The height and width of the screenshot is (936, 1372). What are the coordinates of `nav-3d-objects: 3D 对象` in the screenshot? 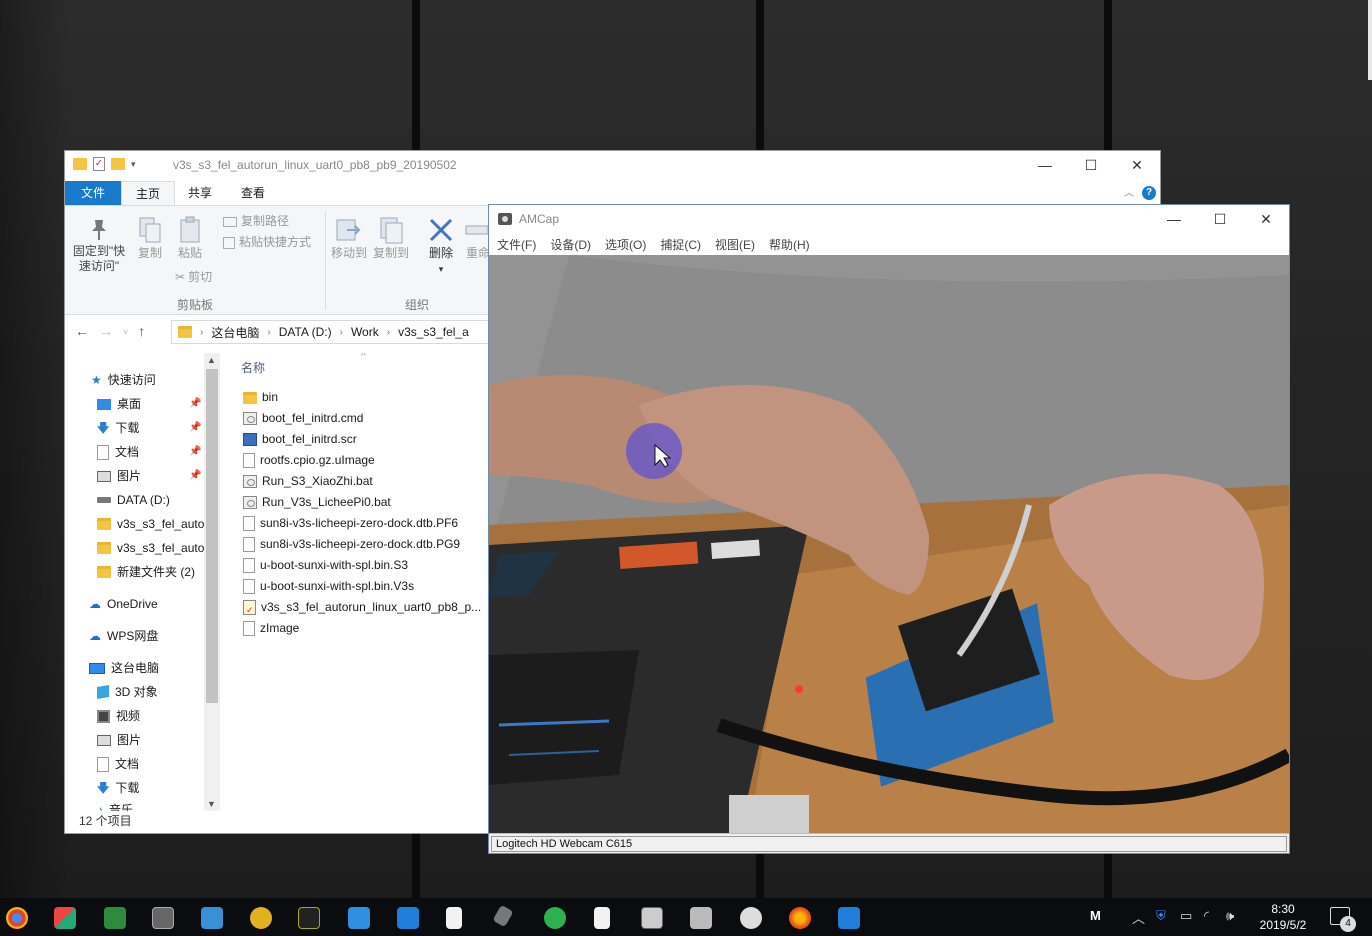 It's located at (127, 692).